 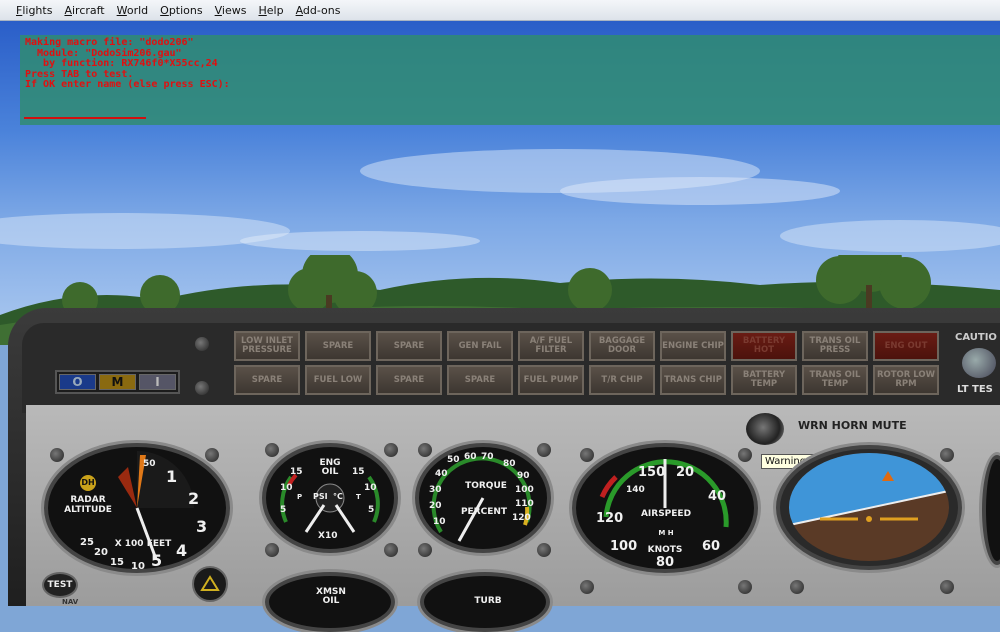 I want to click on marker-i: I, so click(x=157, y=382).